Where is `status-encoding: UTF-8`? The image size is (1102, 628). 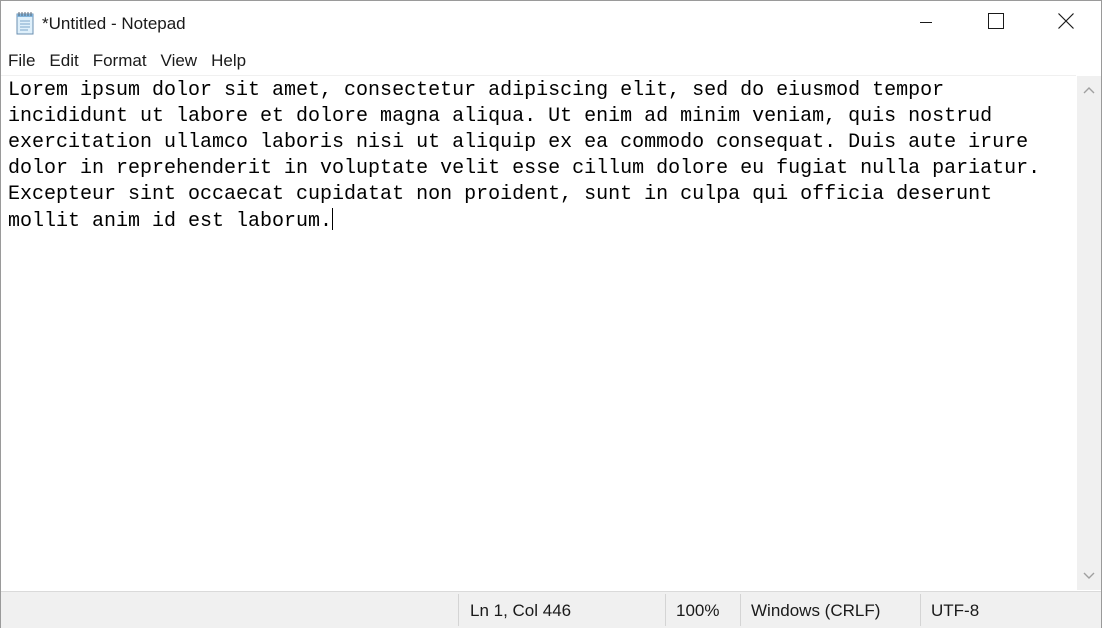 status-encoding: UTF-8 is located at coordinates (955, 610).